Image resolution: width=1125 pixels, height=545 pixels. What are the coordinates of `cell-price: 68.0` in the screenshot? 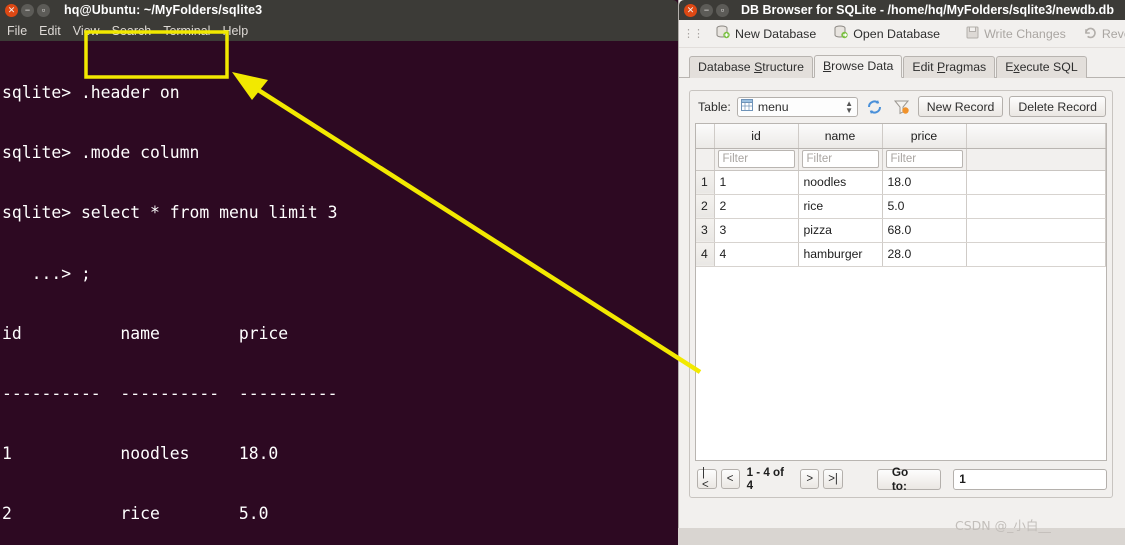 It's located at (924, 230).